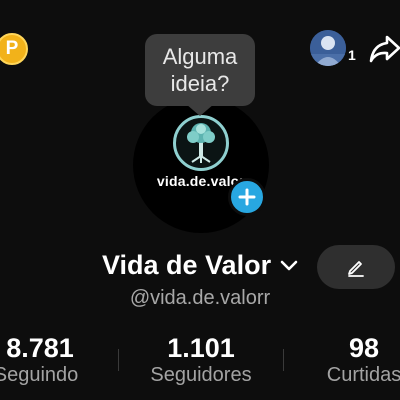  I want to click on tooltip-bubble: Alguma ideia?, so click(200, 70).